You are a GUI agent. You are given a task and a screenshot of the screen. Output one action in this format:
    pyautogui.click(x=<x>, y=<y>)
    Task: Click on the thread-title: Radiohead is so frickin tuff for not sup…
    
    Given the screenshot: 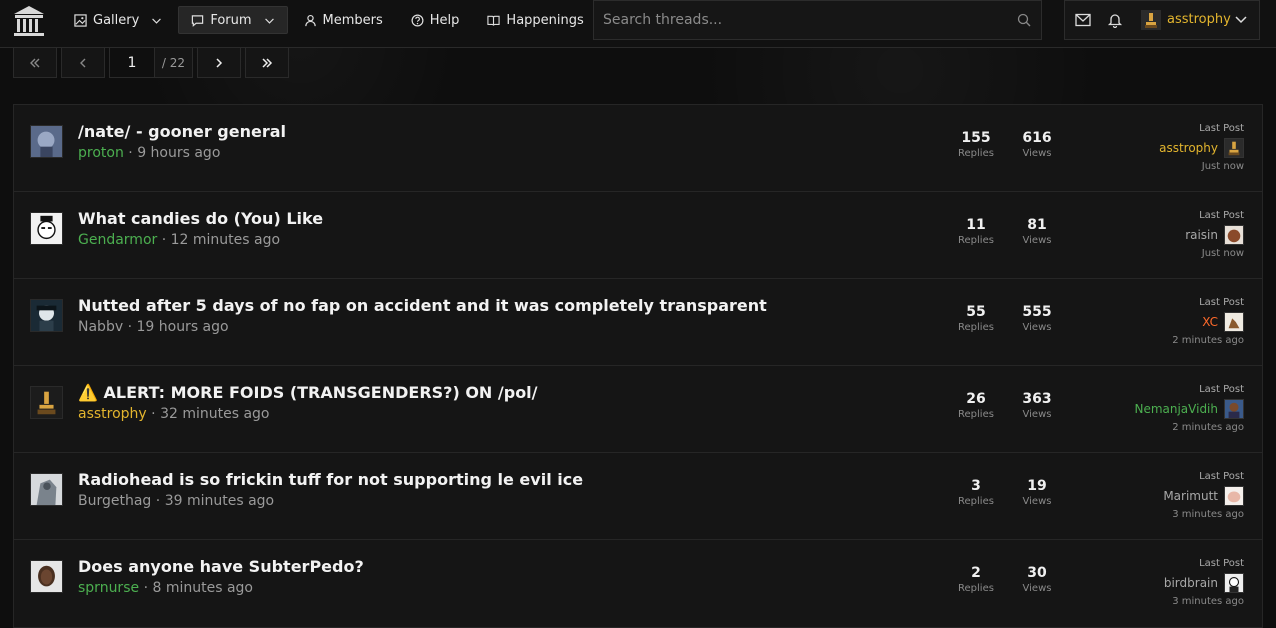 What is the action you would take?
    pyautogui.click(x=330, y=479)
    